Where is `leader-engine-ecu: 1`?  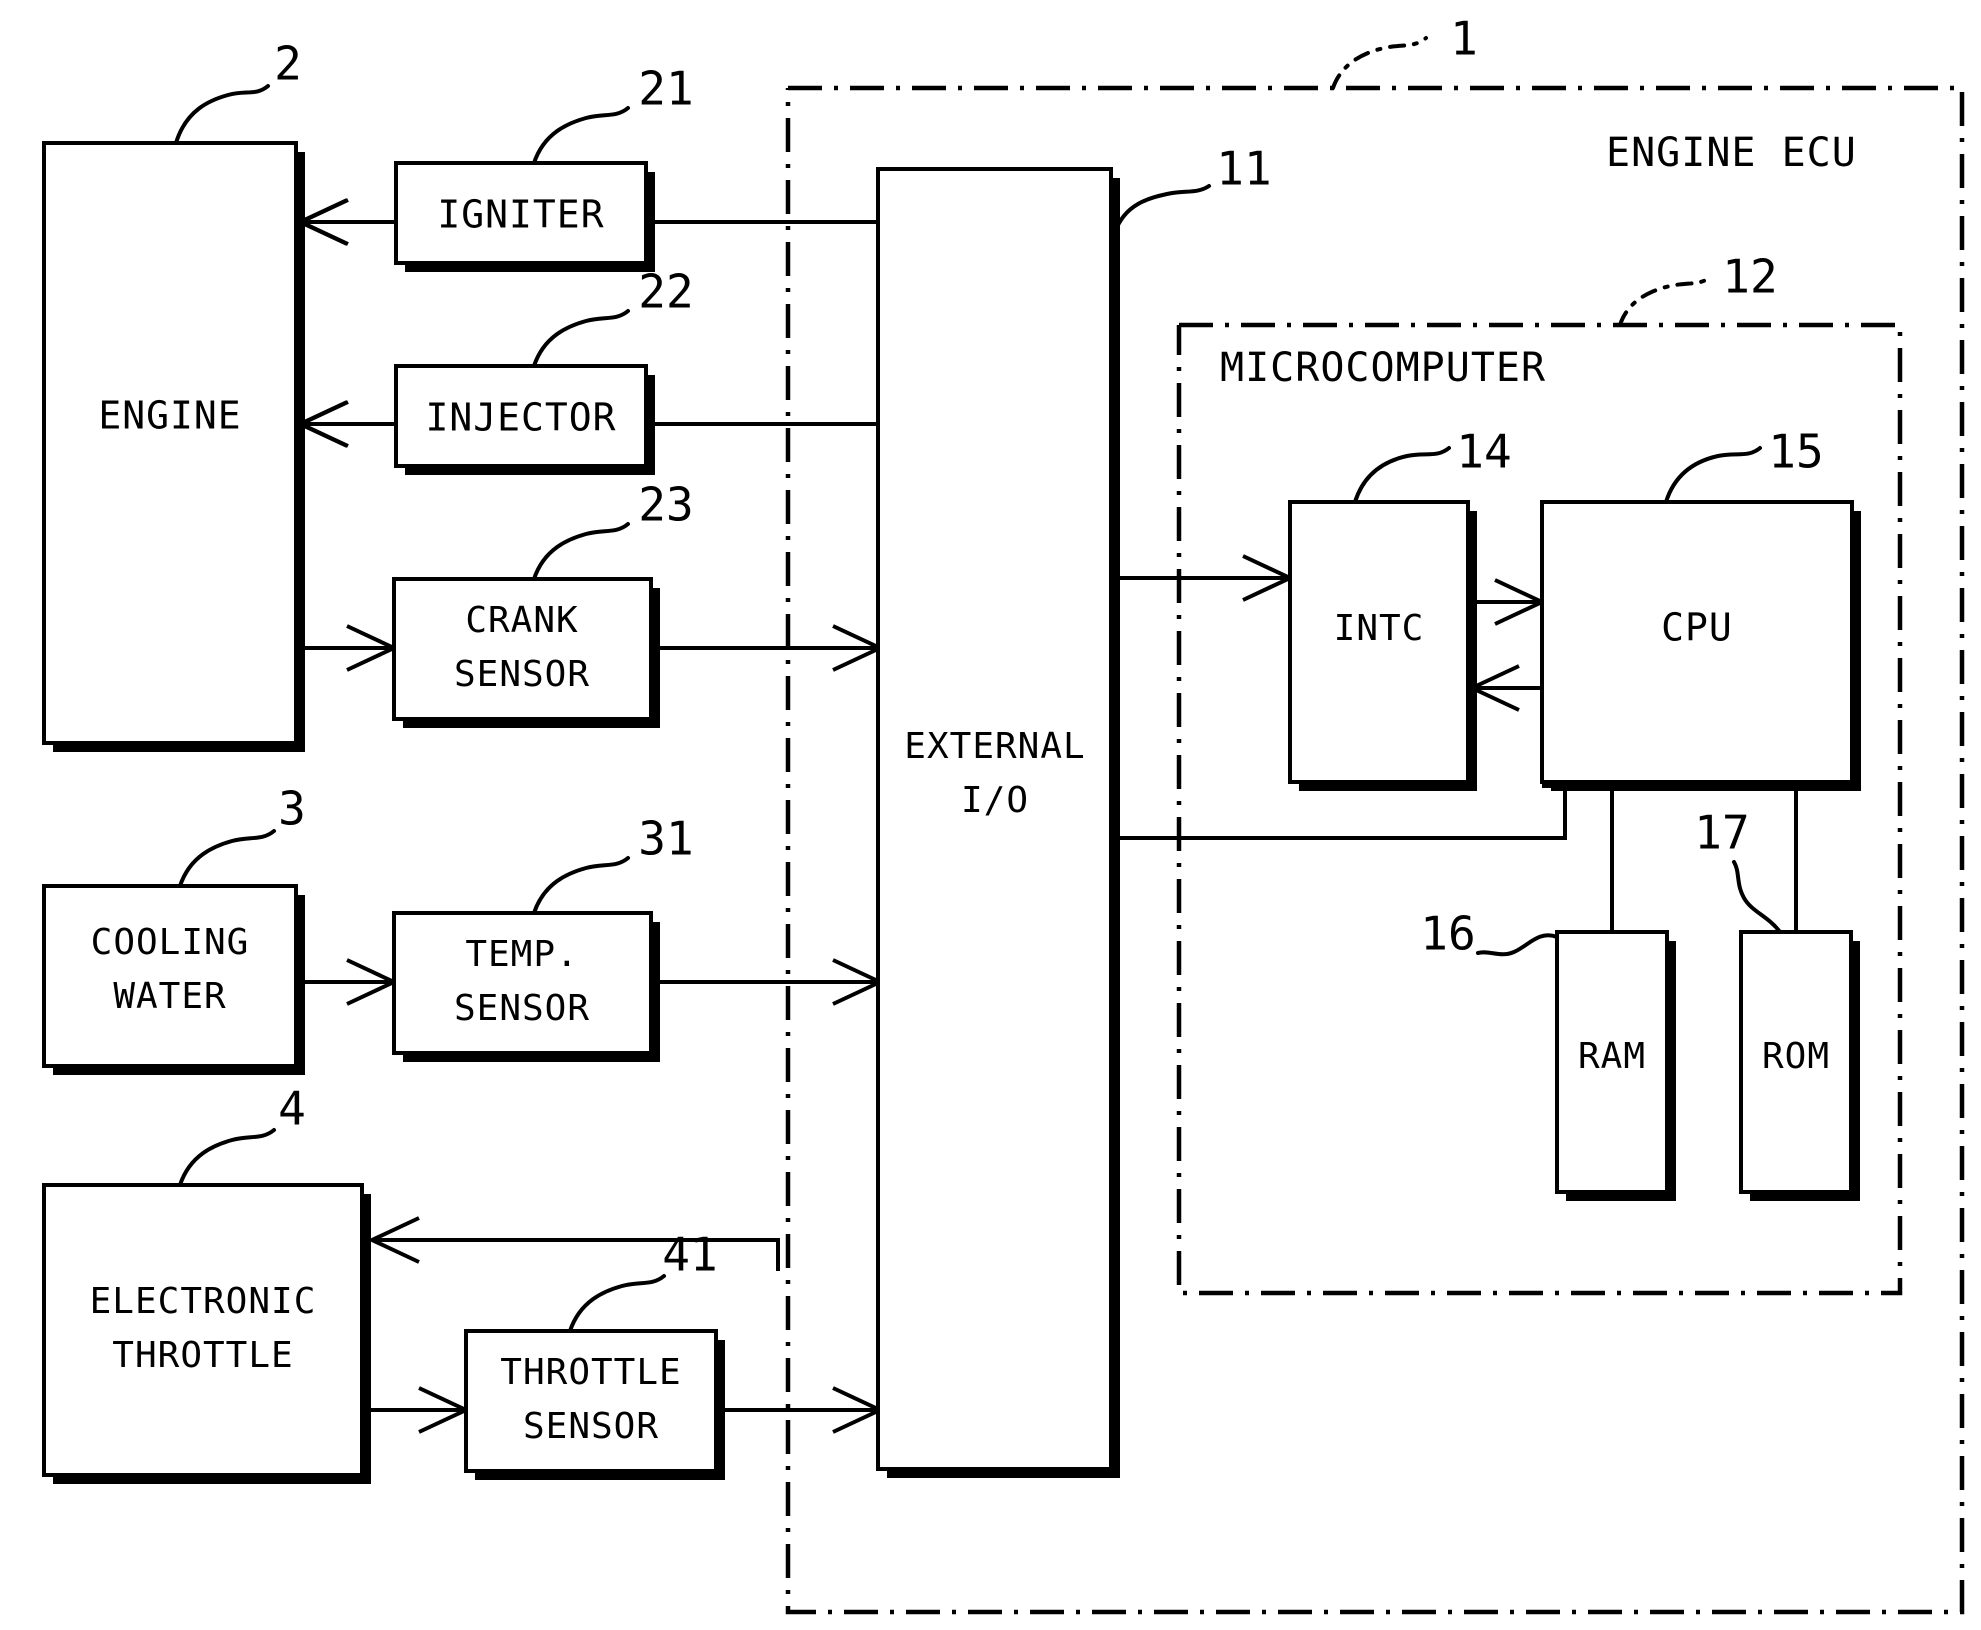
leader-engine-ecu: 1 is located at coordinates (1404, 51).